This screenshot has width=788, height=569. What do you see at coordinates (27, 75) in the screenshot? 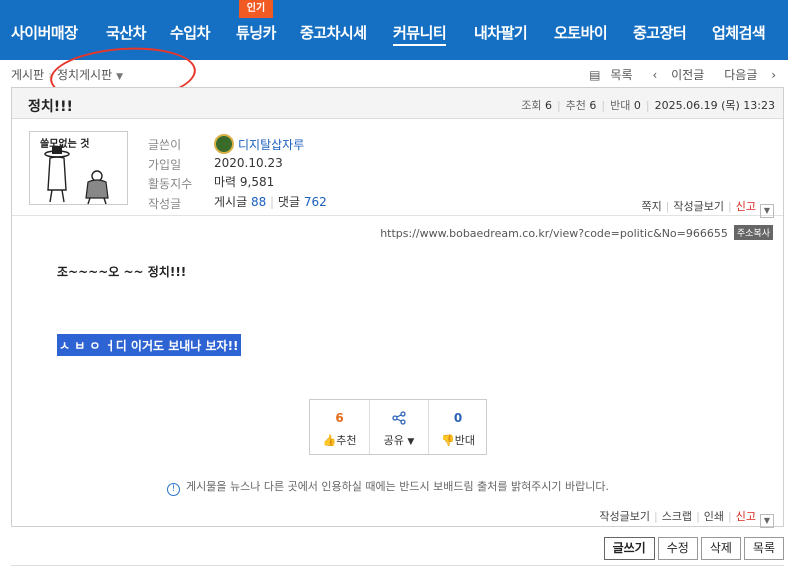
I see `breadcrumb-board: 게시판` at bounding box center [27, 75].